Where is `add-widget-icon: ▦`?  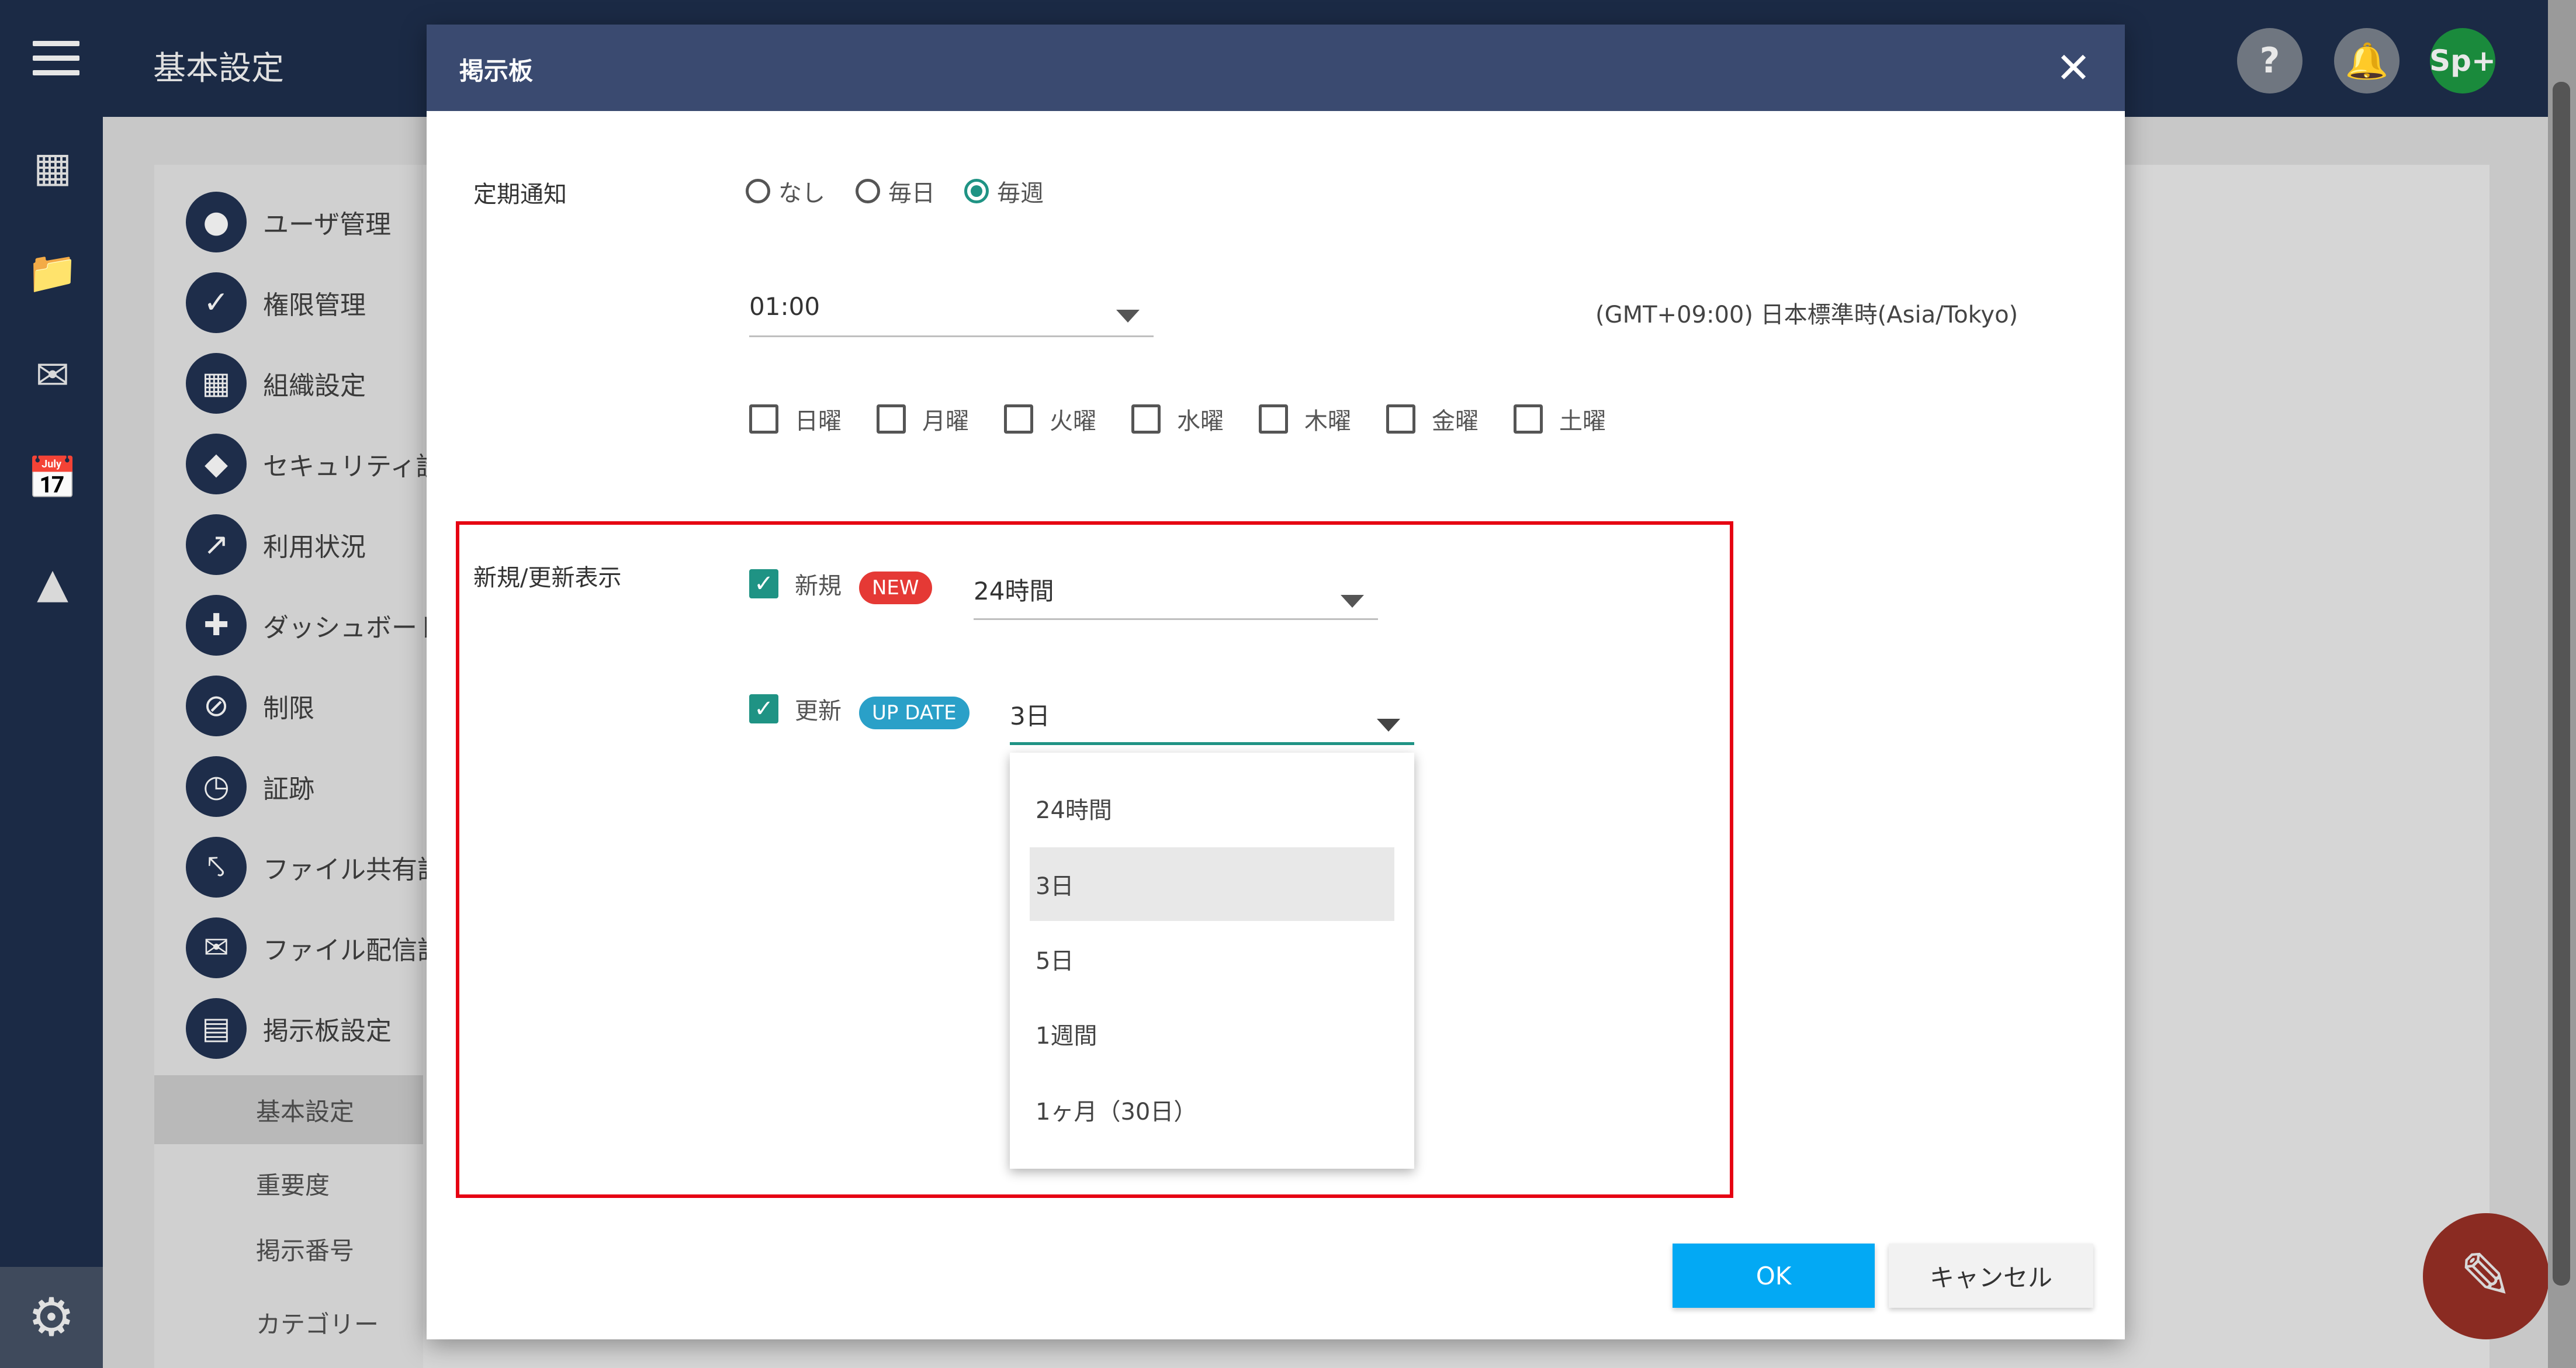 add-widget-icon: ▦ is located at coordinates (52, 167).